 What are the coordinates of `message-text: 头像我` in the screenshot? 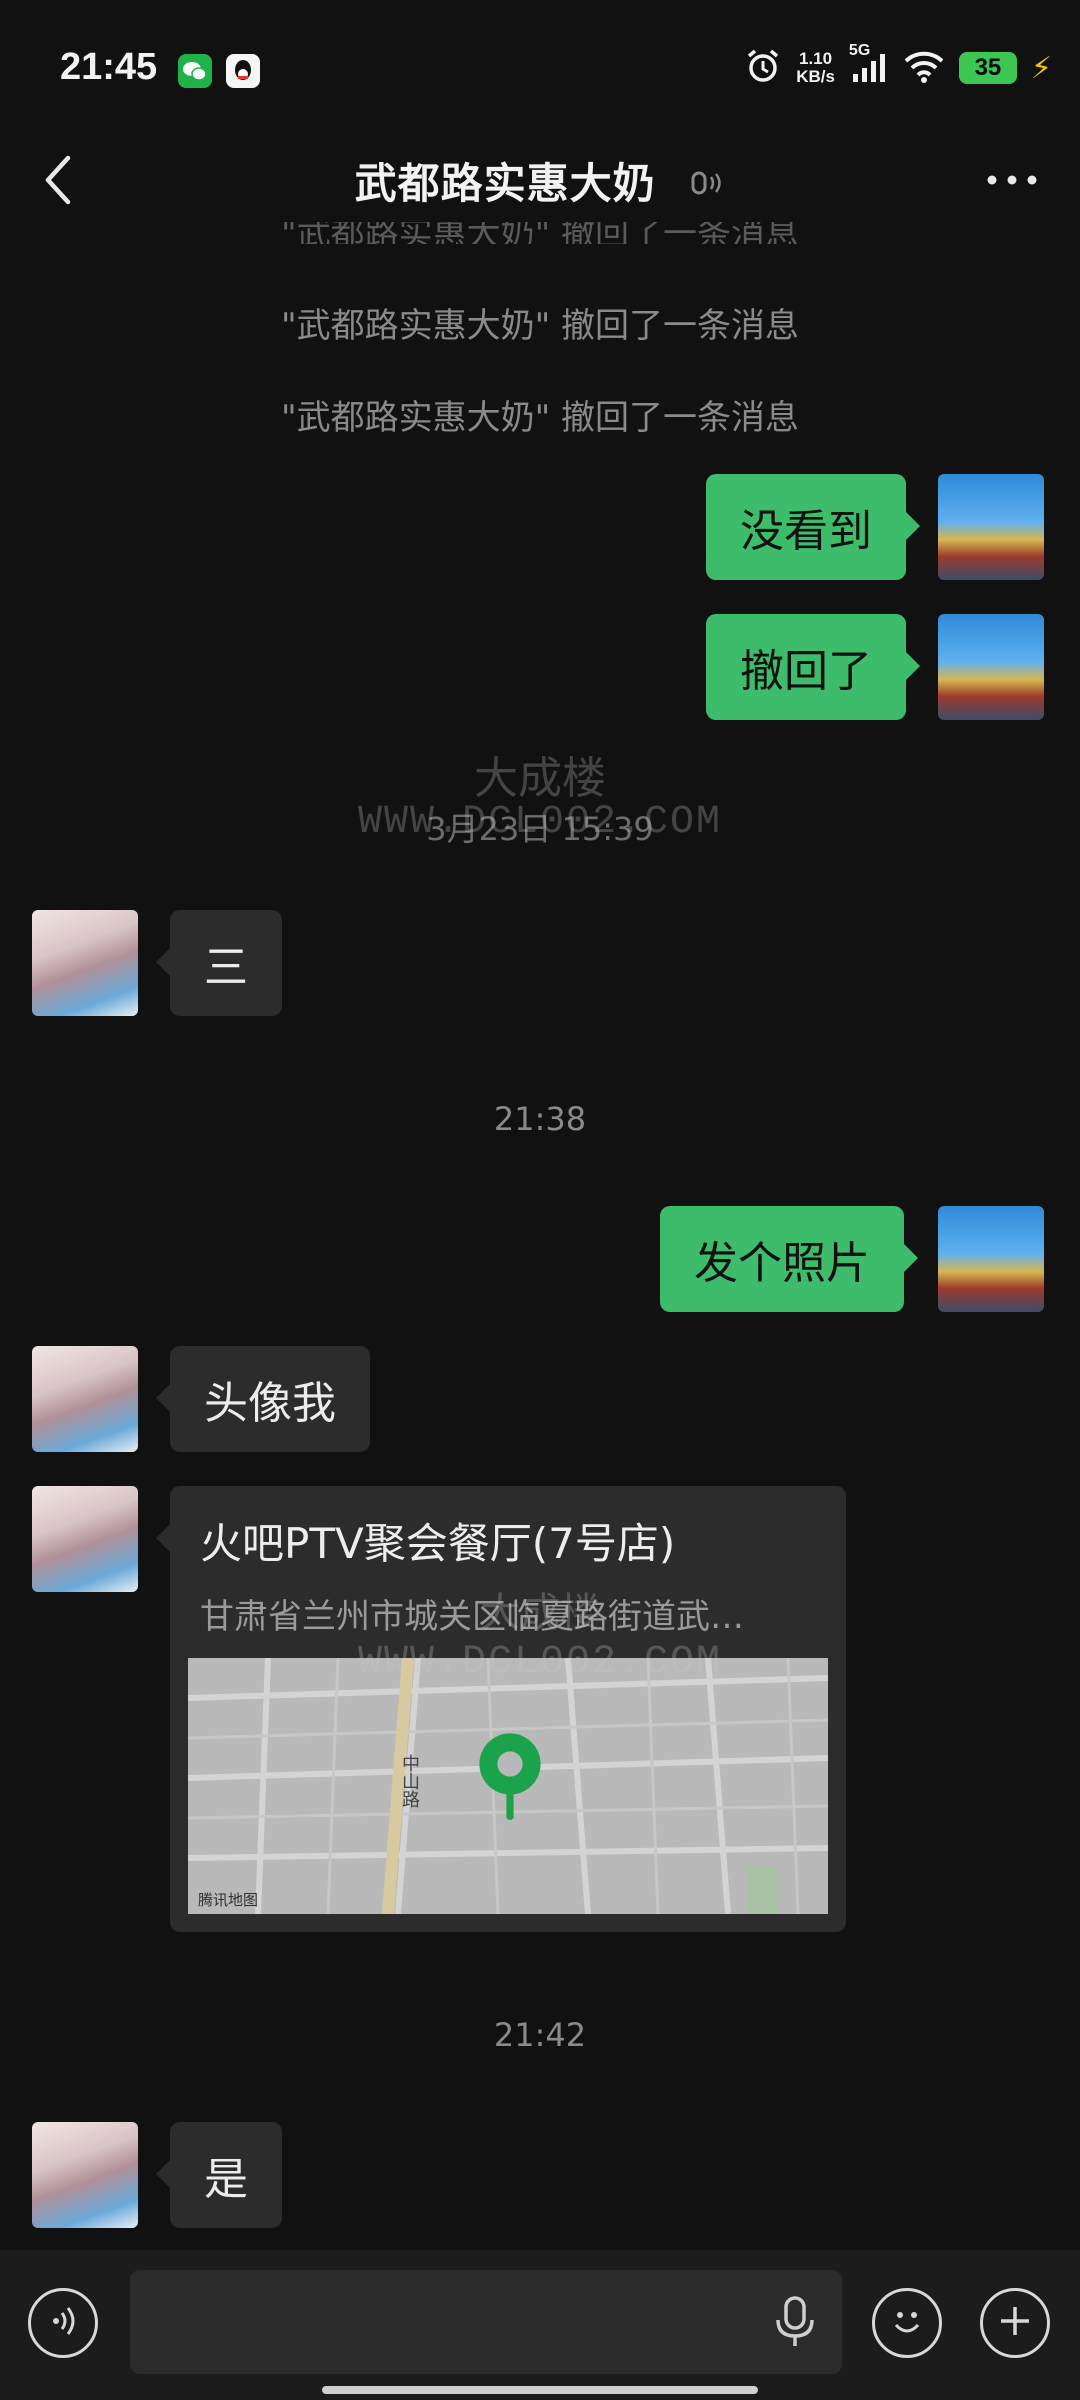 It's located at (270, 1403).